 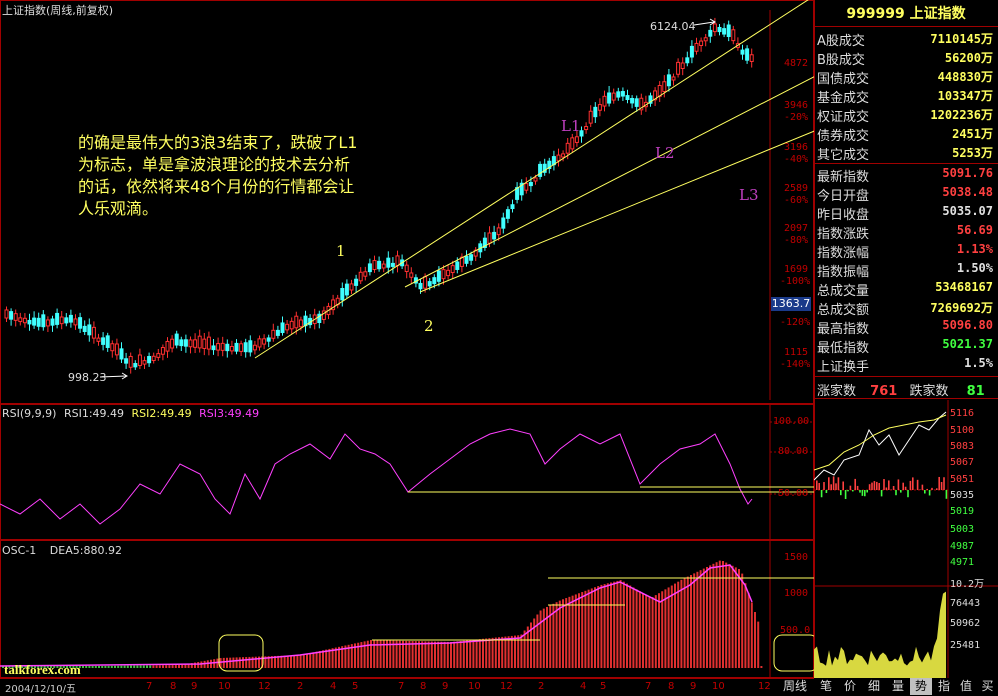 What do you see at coordinates (962, 430) in the screenshot?
I see `intraday-axis-label: 5100` at bounding box center [962, 430].